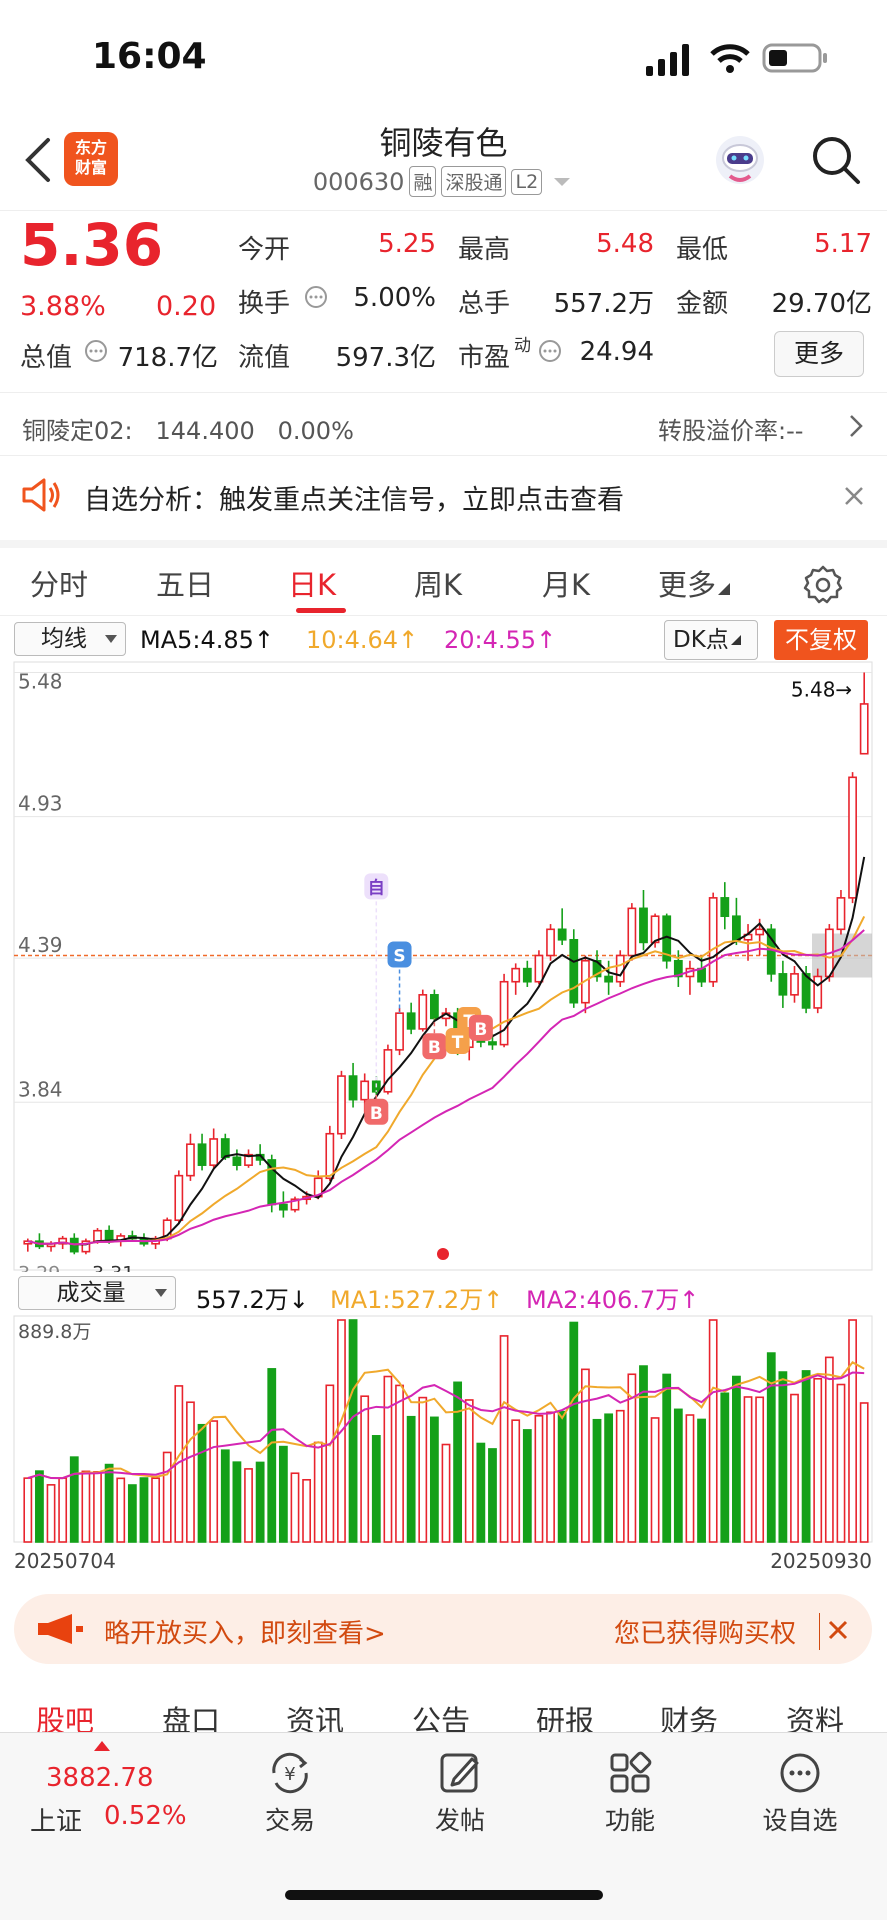  I want to click on trade-yen-icon: ¥, so click(290, 1773).